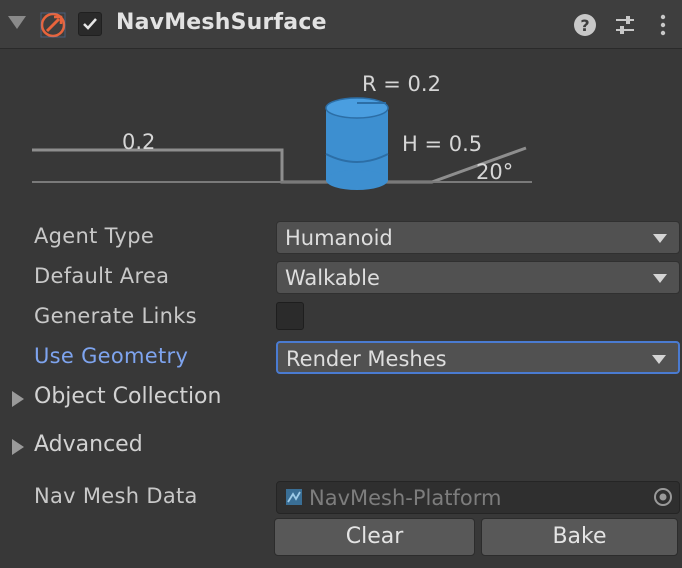 The image size is (682, 568). I want to click on radius-label: R = 0.2, so click(401, 84).